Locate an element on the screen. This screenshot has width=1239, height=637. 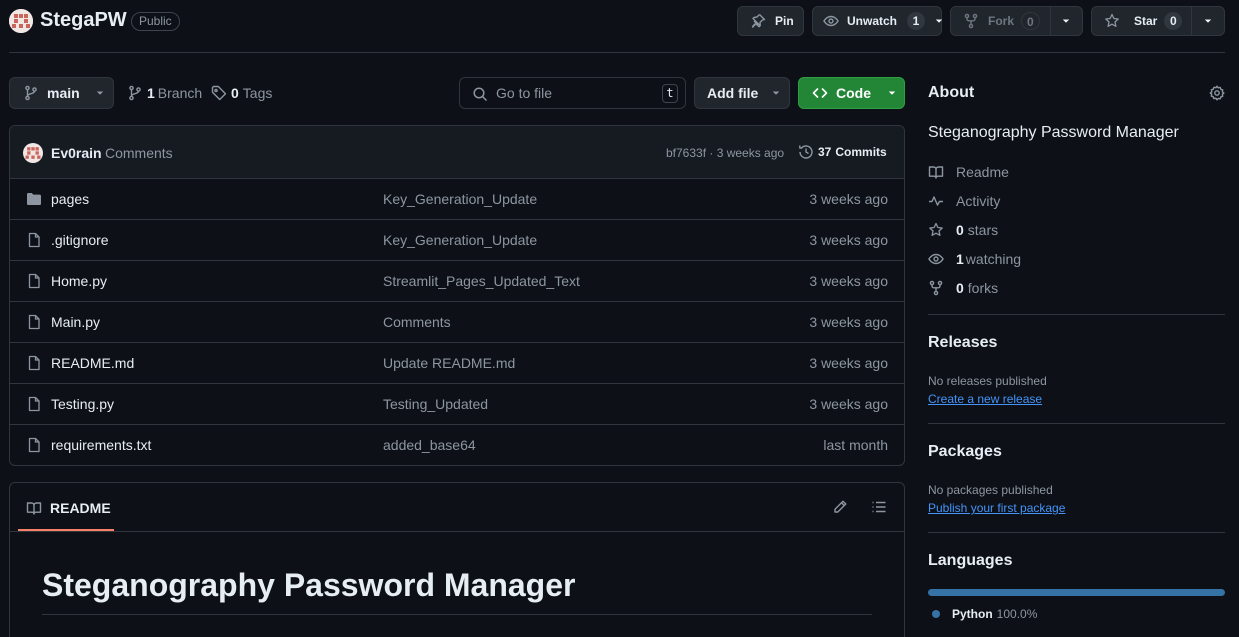
file-name: Home.py is located at coordinates (79, 281).